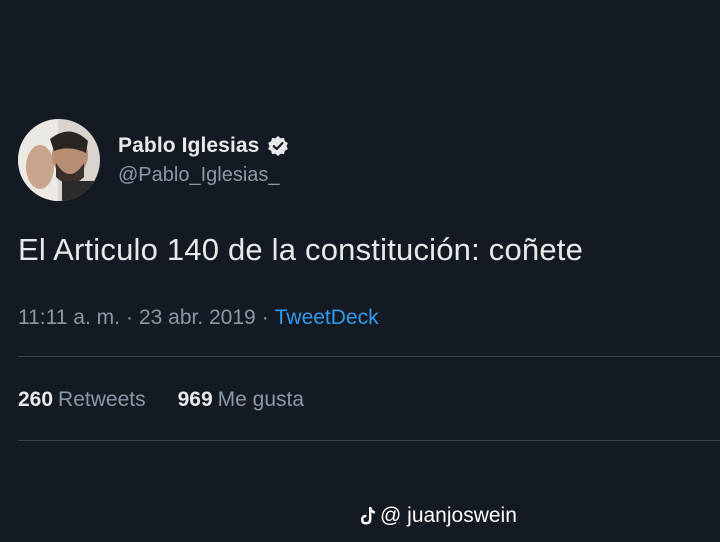 Image resolution: width=720 pixels, height=542 pixels. Describe the element at coordinates (203, 160) in the screenshot. I see `user-names: Pablo Iglesias @Pablo_Iglesias_` at that location.